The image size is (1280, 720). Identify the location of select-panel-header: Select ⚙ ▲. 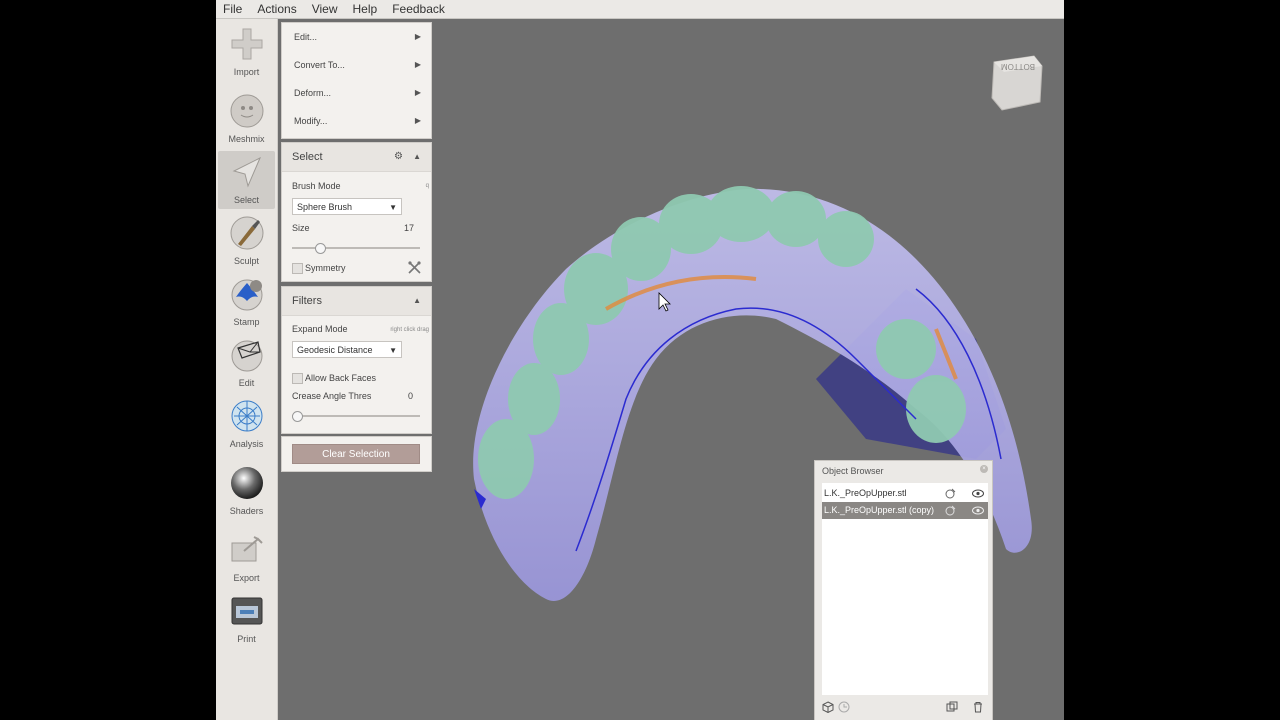
(356, 157).